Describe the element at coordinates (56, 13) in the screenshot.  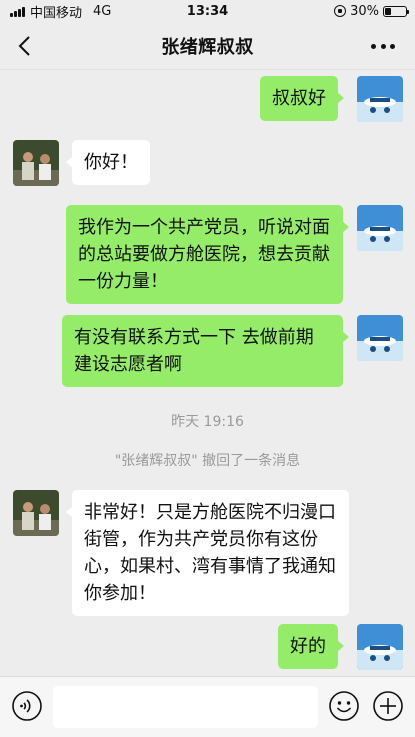
I see `carrier-label: 中国移动` at that location.